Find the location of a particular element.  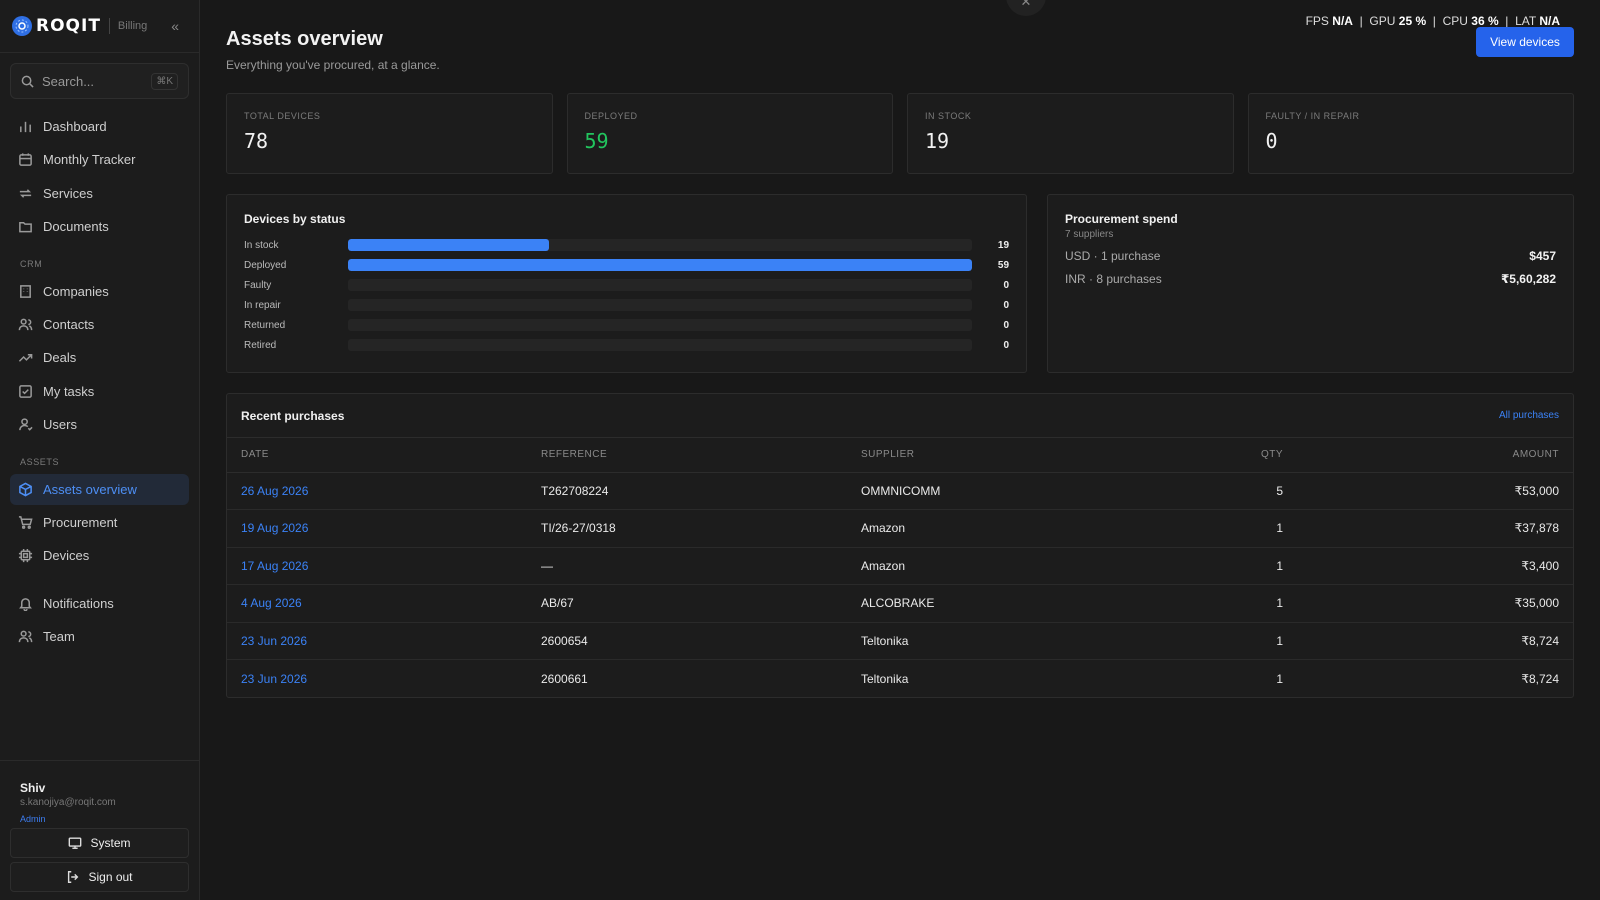

purchase-supplier: Amazon is located at coordinates (997, 566).